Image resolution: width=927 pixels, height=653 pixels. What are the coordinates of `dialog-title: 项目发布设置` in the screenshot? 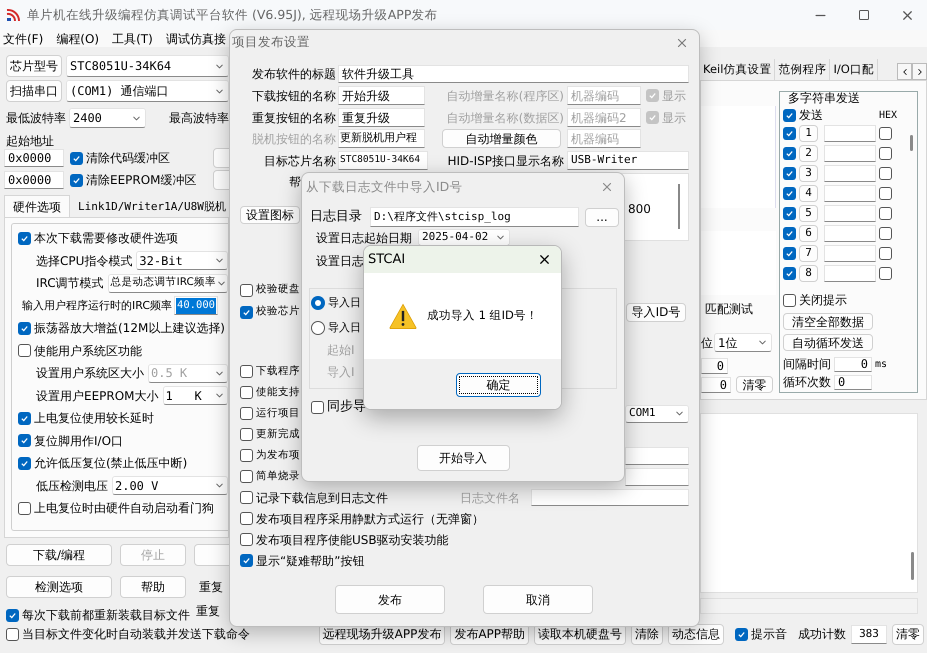 It's located at (271, 42).